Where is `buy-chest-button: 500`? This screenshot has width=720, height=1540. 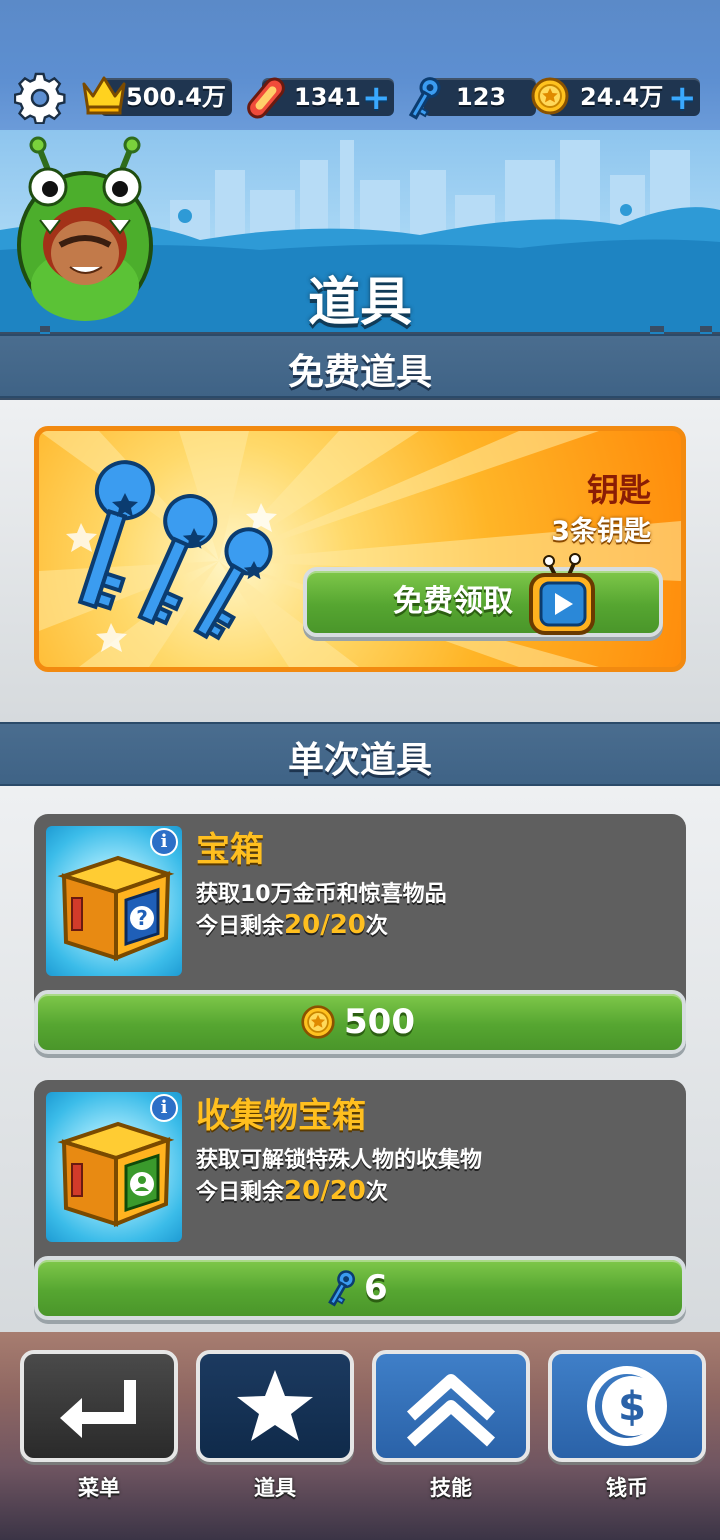 buy-chest-button: 500 is located at coordinates (360, 1022).